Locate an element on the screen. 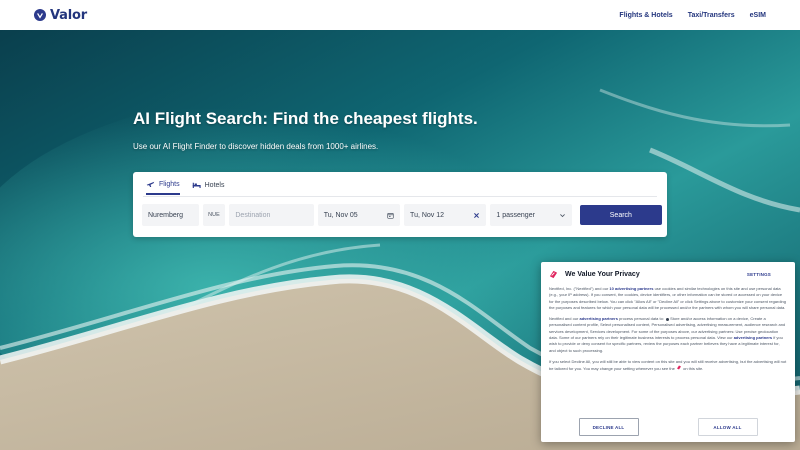  logo: Valor is located at coordinates (60, 15).